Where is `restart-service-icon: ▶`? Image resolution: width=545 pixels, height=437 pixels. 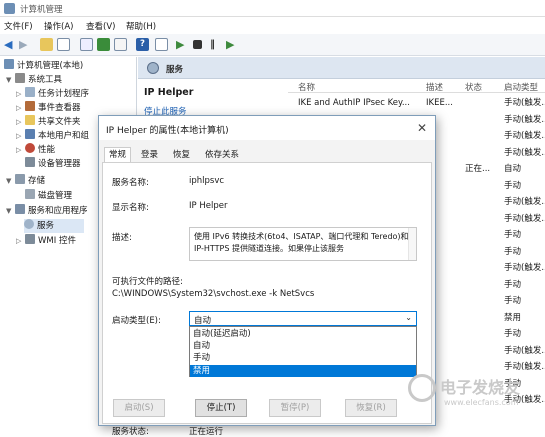
restart-service-icon: ▶ is located at coordinates (232, 44).